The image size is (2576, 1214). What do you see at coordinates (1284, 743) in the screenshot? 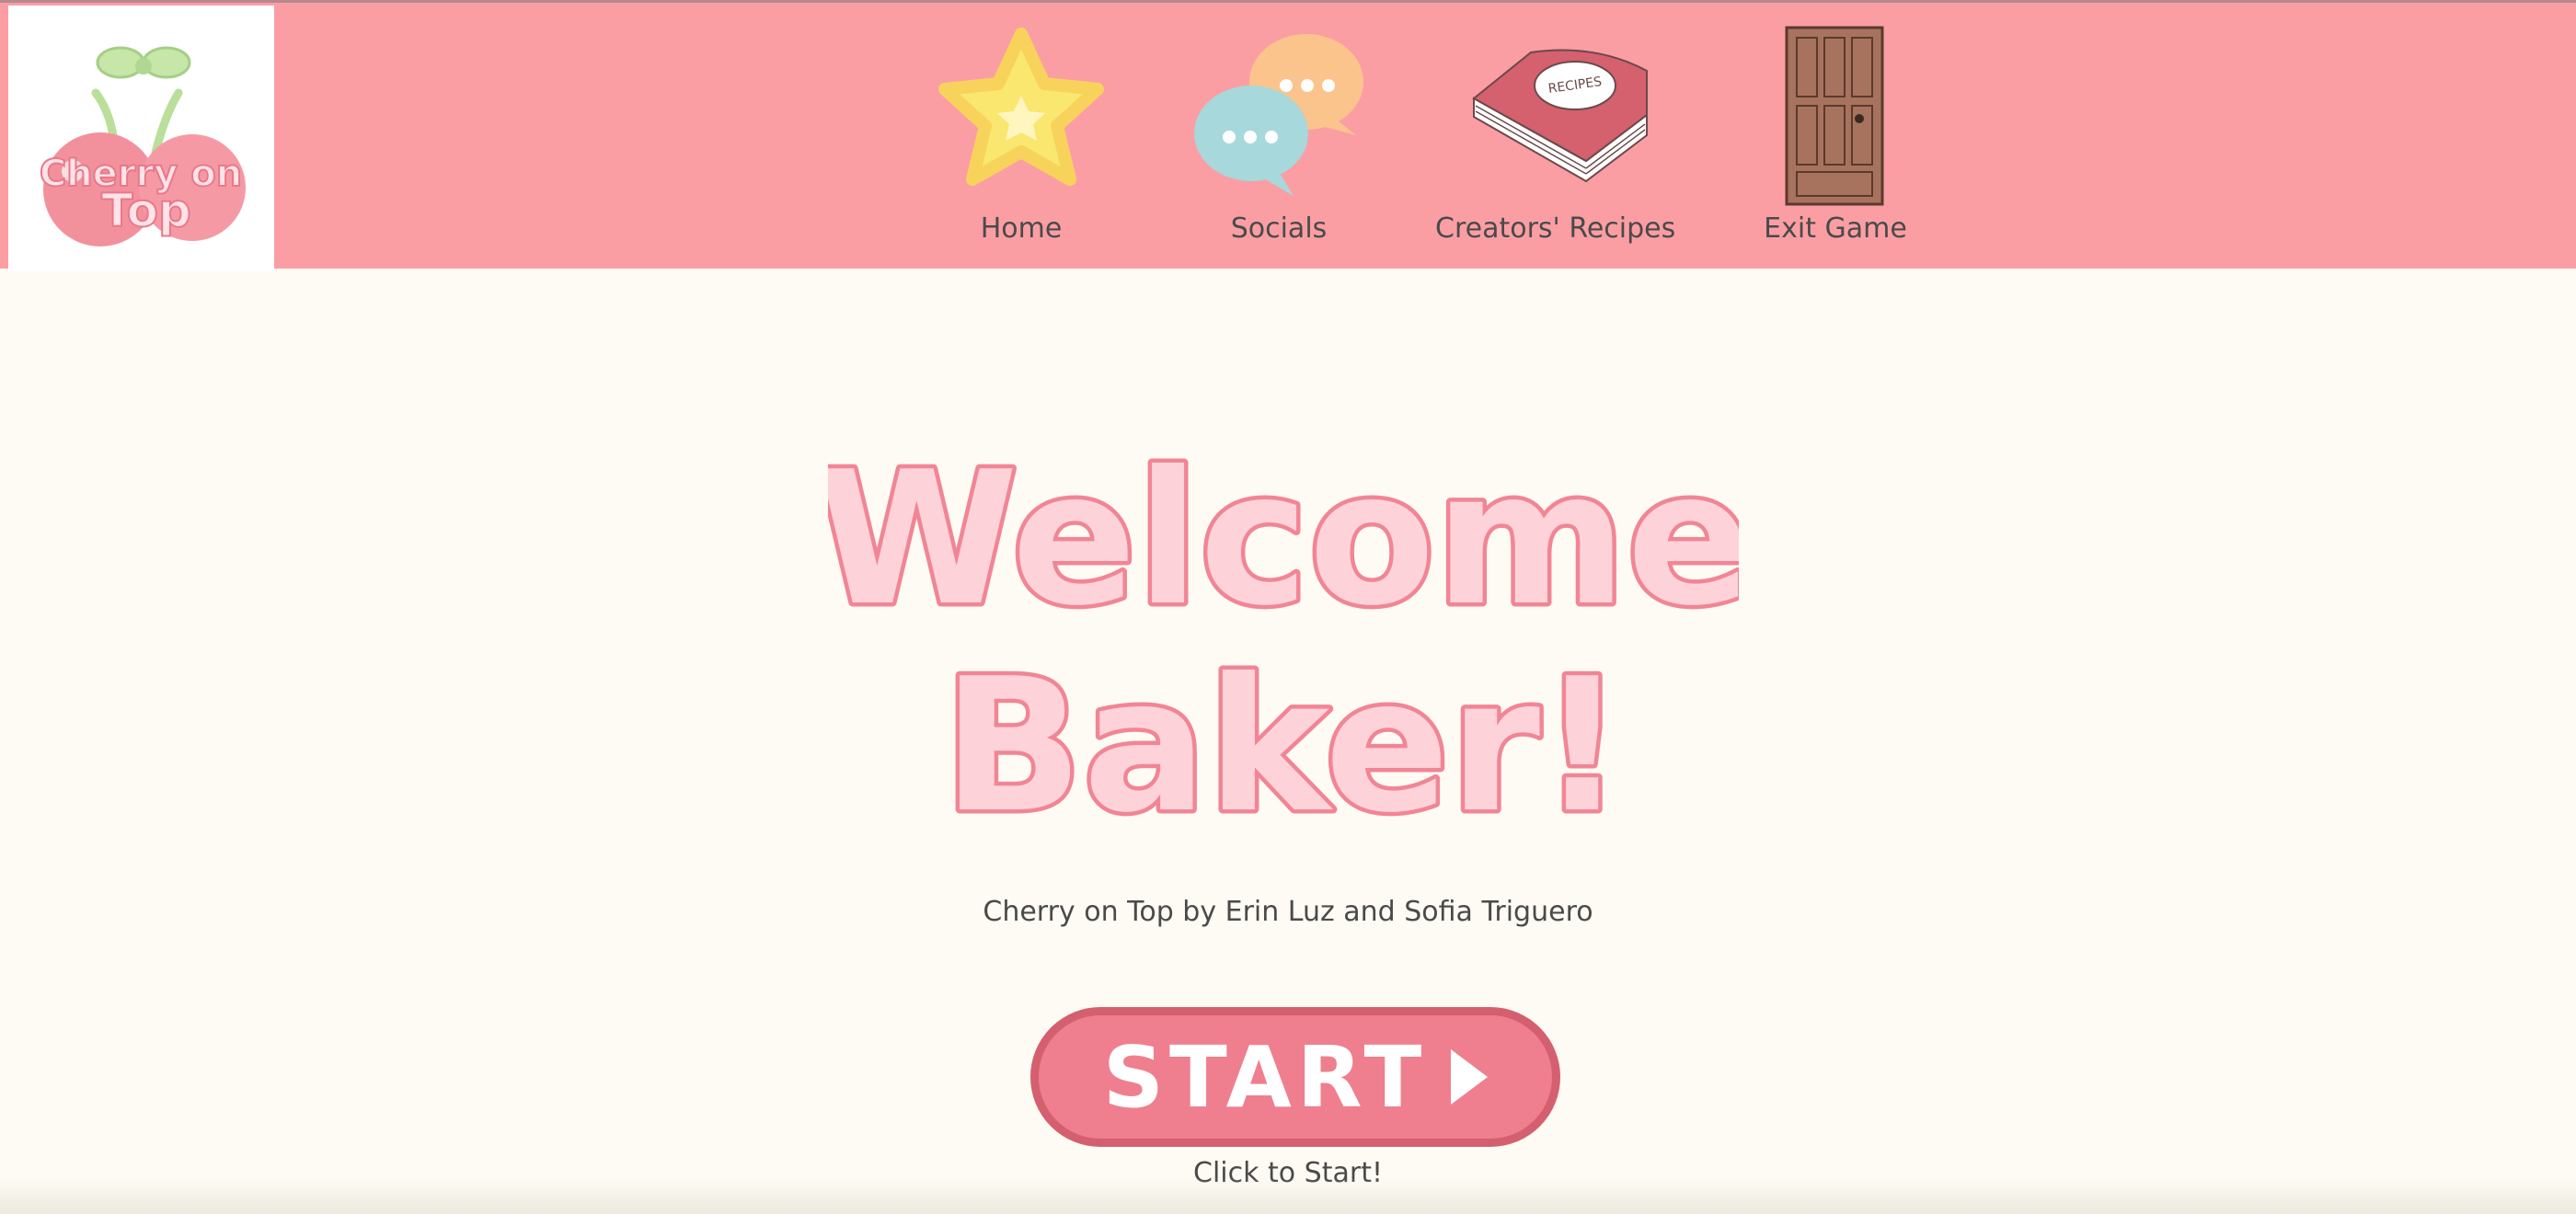
I see `welcome-title-line2: Baker!` at bounding box center [1284, 743].